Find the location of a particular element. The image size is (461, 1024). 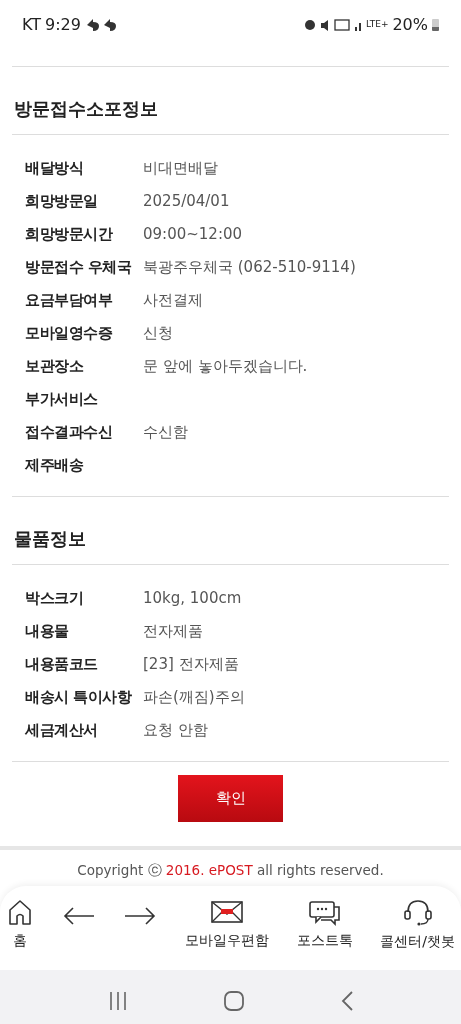

field-value: 전자제품 is located at coordinates (173, 632).